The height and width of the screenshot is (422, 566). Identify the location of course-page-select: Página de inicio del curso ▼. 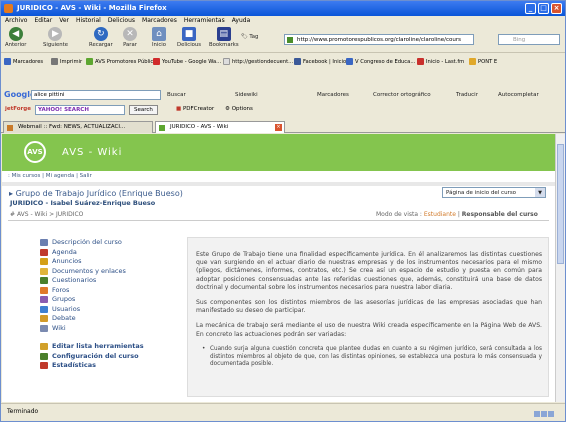
(494, 192).